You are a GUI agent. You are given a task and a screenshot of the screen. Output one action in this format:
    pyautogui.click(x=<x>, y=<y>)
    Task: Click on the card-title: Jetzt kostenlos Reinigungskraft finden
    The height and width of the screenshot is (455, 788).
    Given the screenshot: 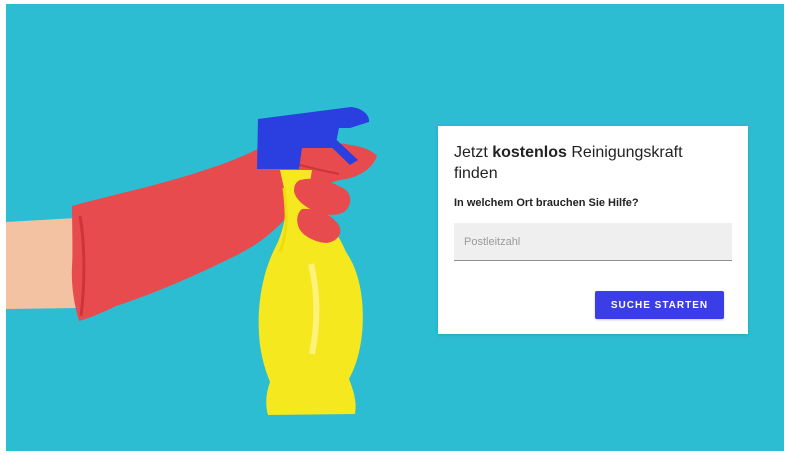 What is the action you would take?
    pyautogui.click(x=584, y=163)
    